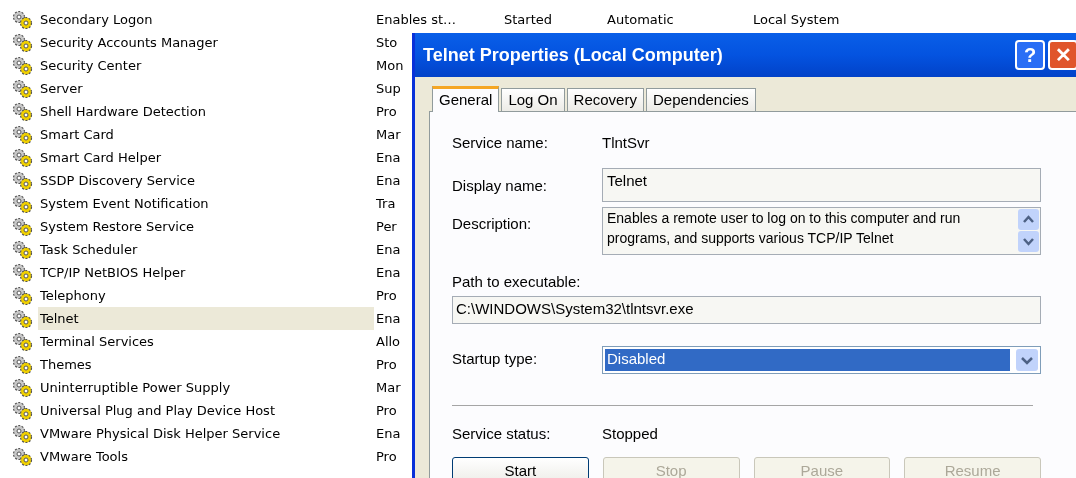  I want to click on field-label: Service status:, so click(502, 433).